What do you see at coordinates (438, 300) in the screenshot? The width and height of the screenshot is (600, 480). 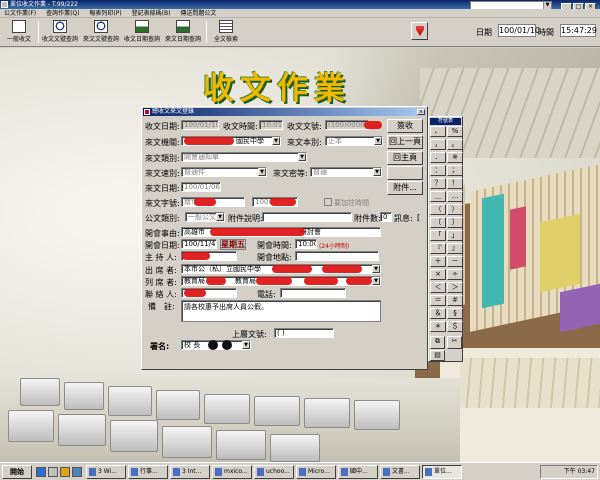 I see `keypad-key: ＝` at bounding box center [438, 300].